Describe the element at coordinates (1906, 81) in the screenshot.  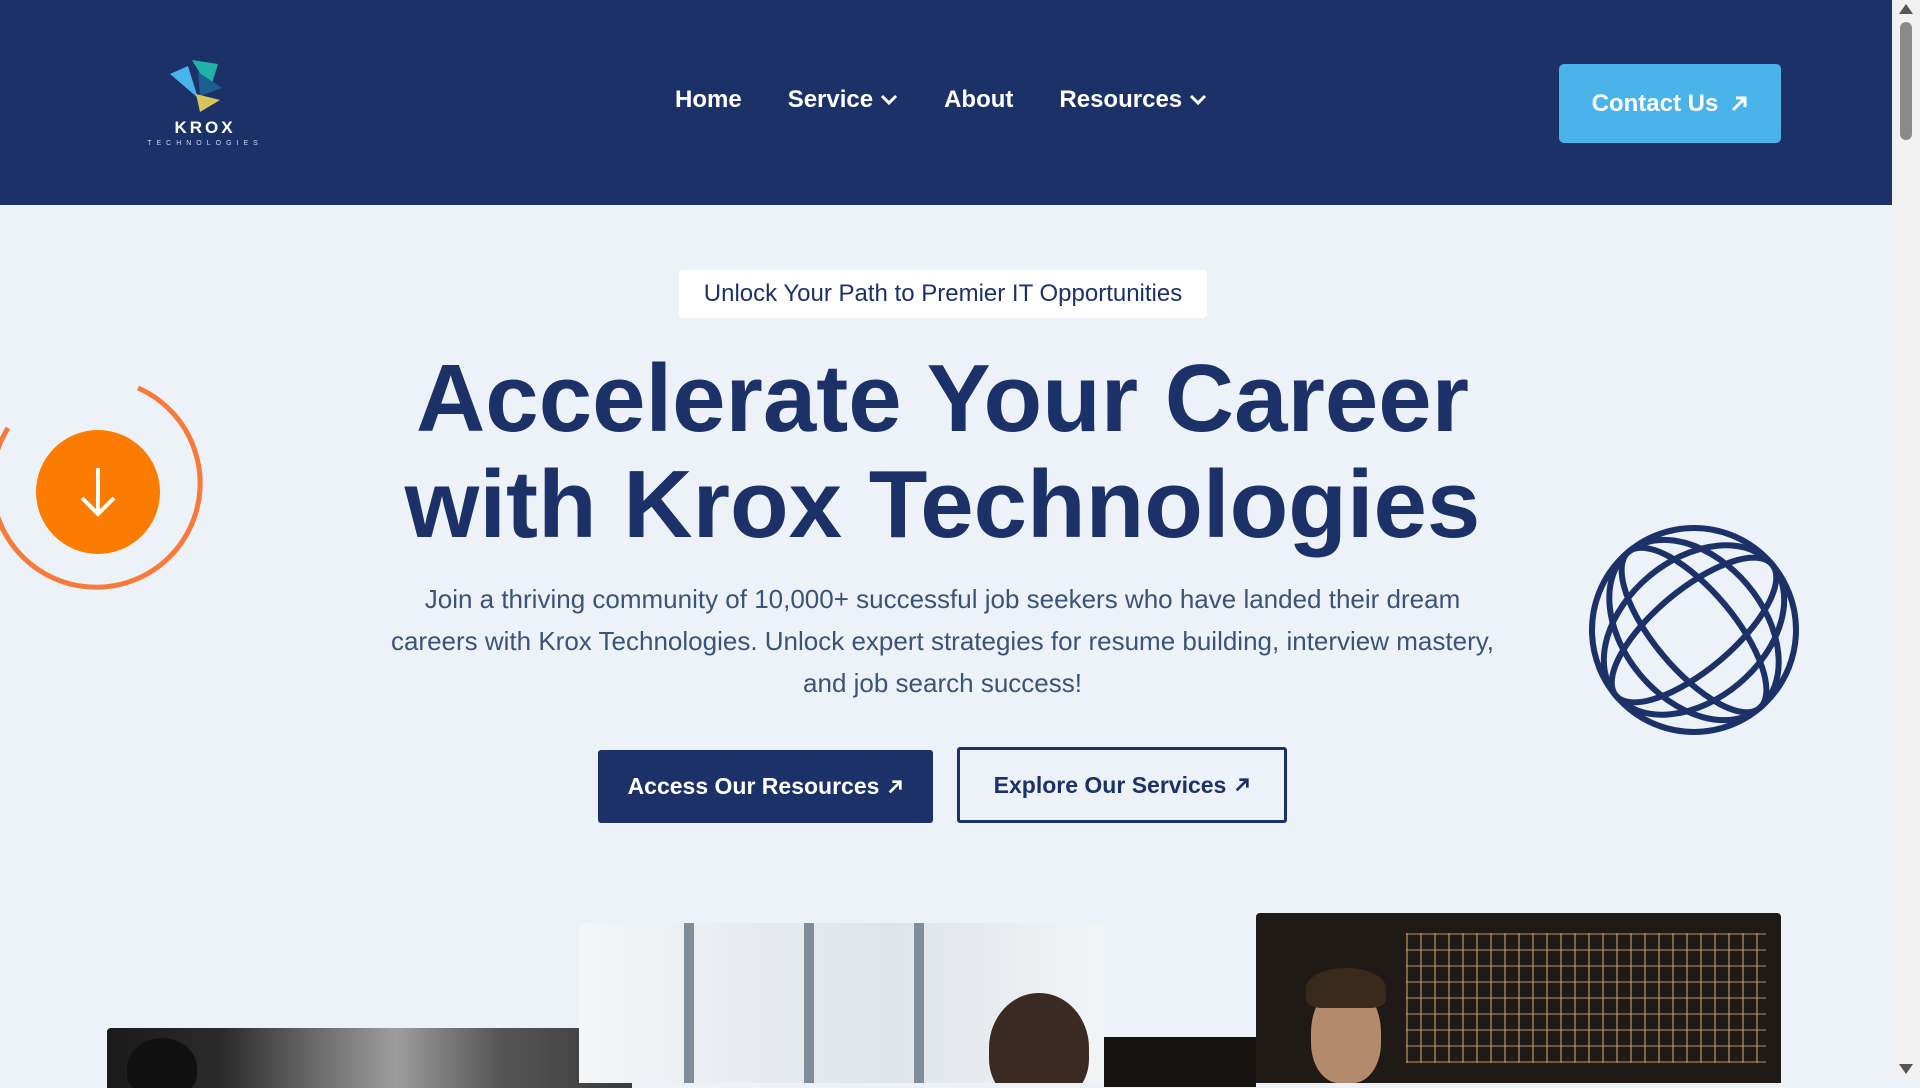
I see `scroll-thumb` at that location.